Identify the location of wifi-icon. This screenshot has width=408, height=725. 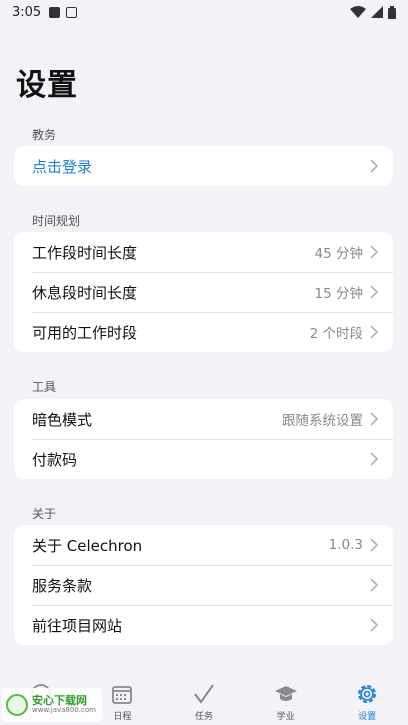
(358, 12).